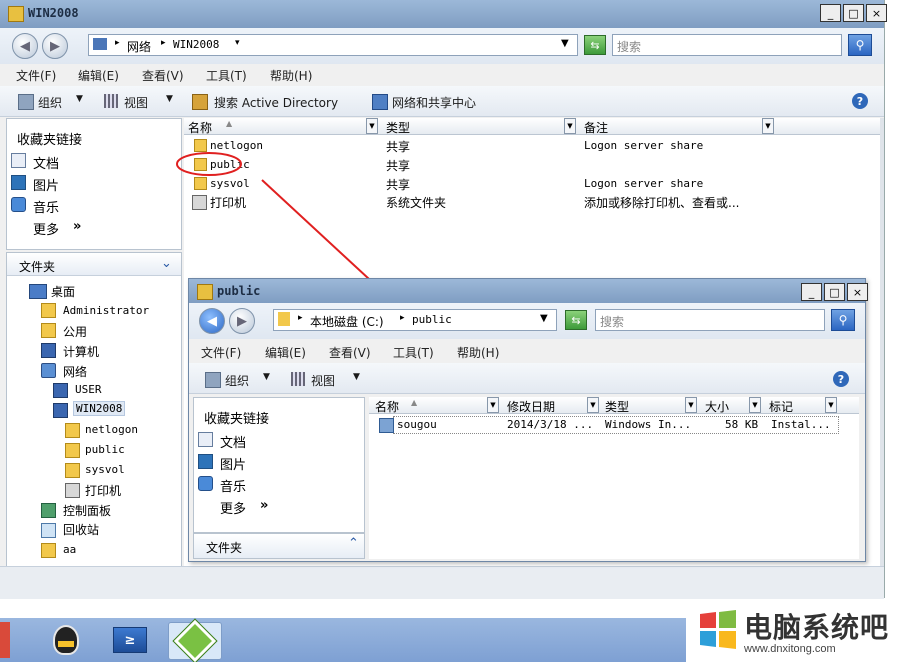 This screenshot has width=908, height=662. What do you see at coordinates (205, 461) in the screenshot?
I see `pictures-icon` at bounding box center [205, 461].